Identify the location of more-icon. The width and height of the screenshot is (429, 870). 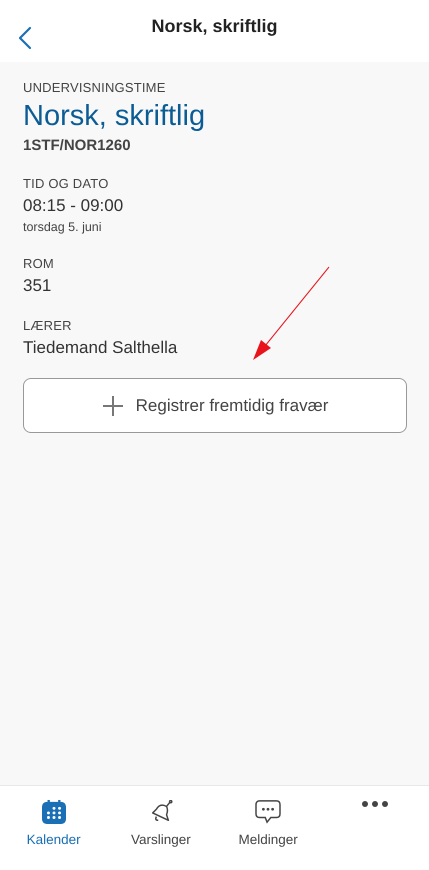
(375, 804).